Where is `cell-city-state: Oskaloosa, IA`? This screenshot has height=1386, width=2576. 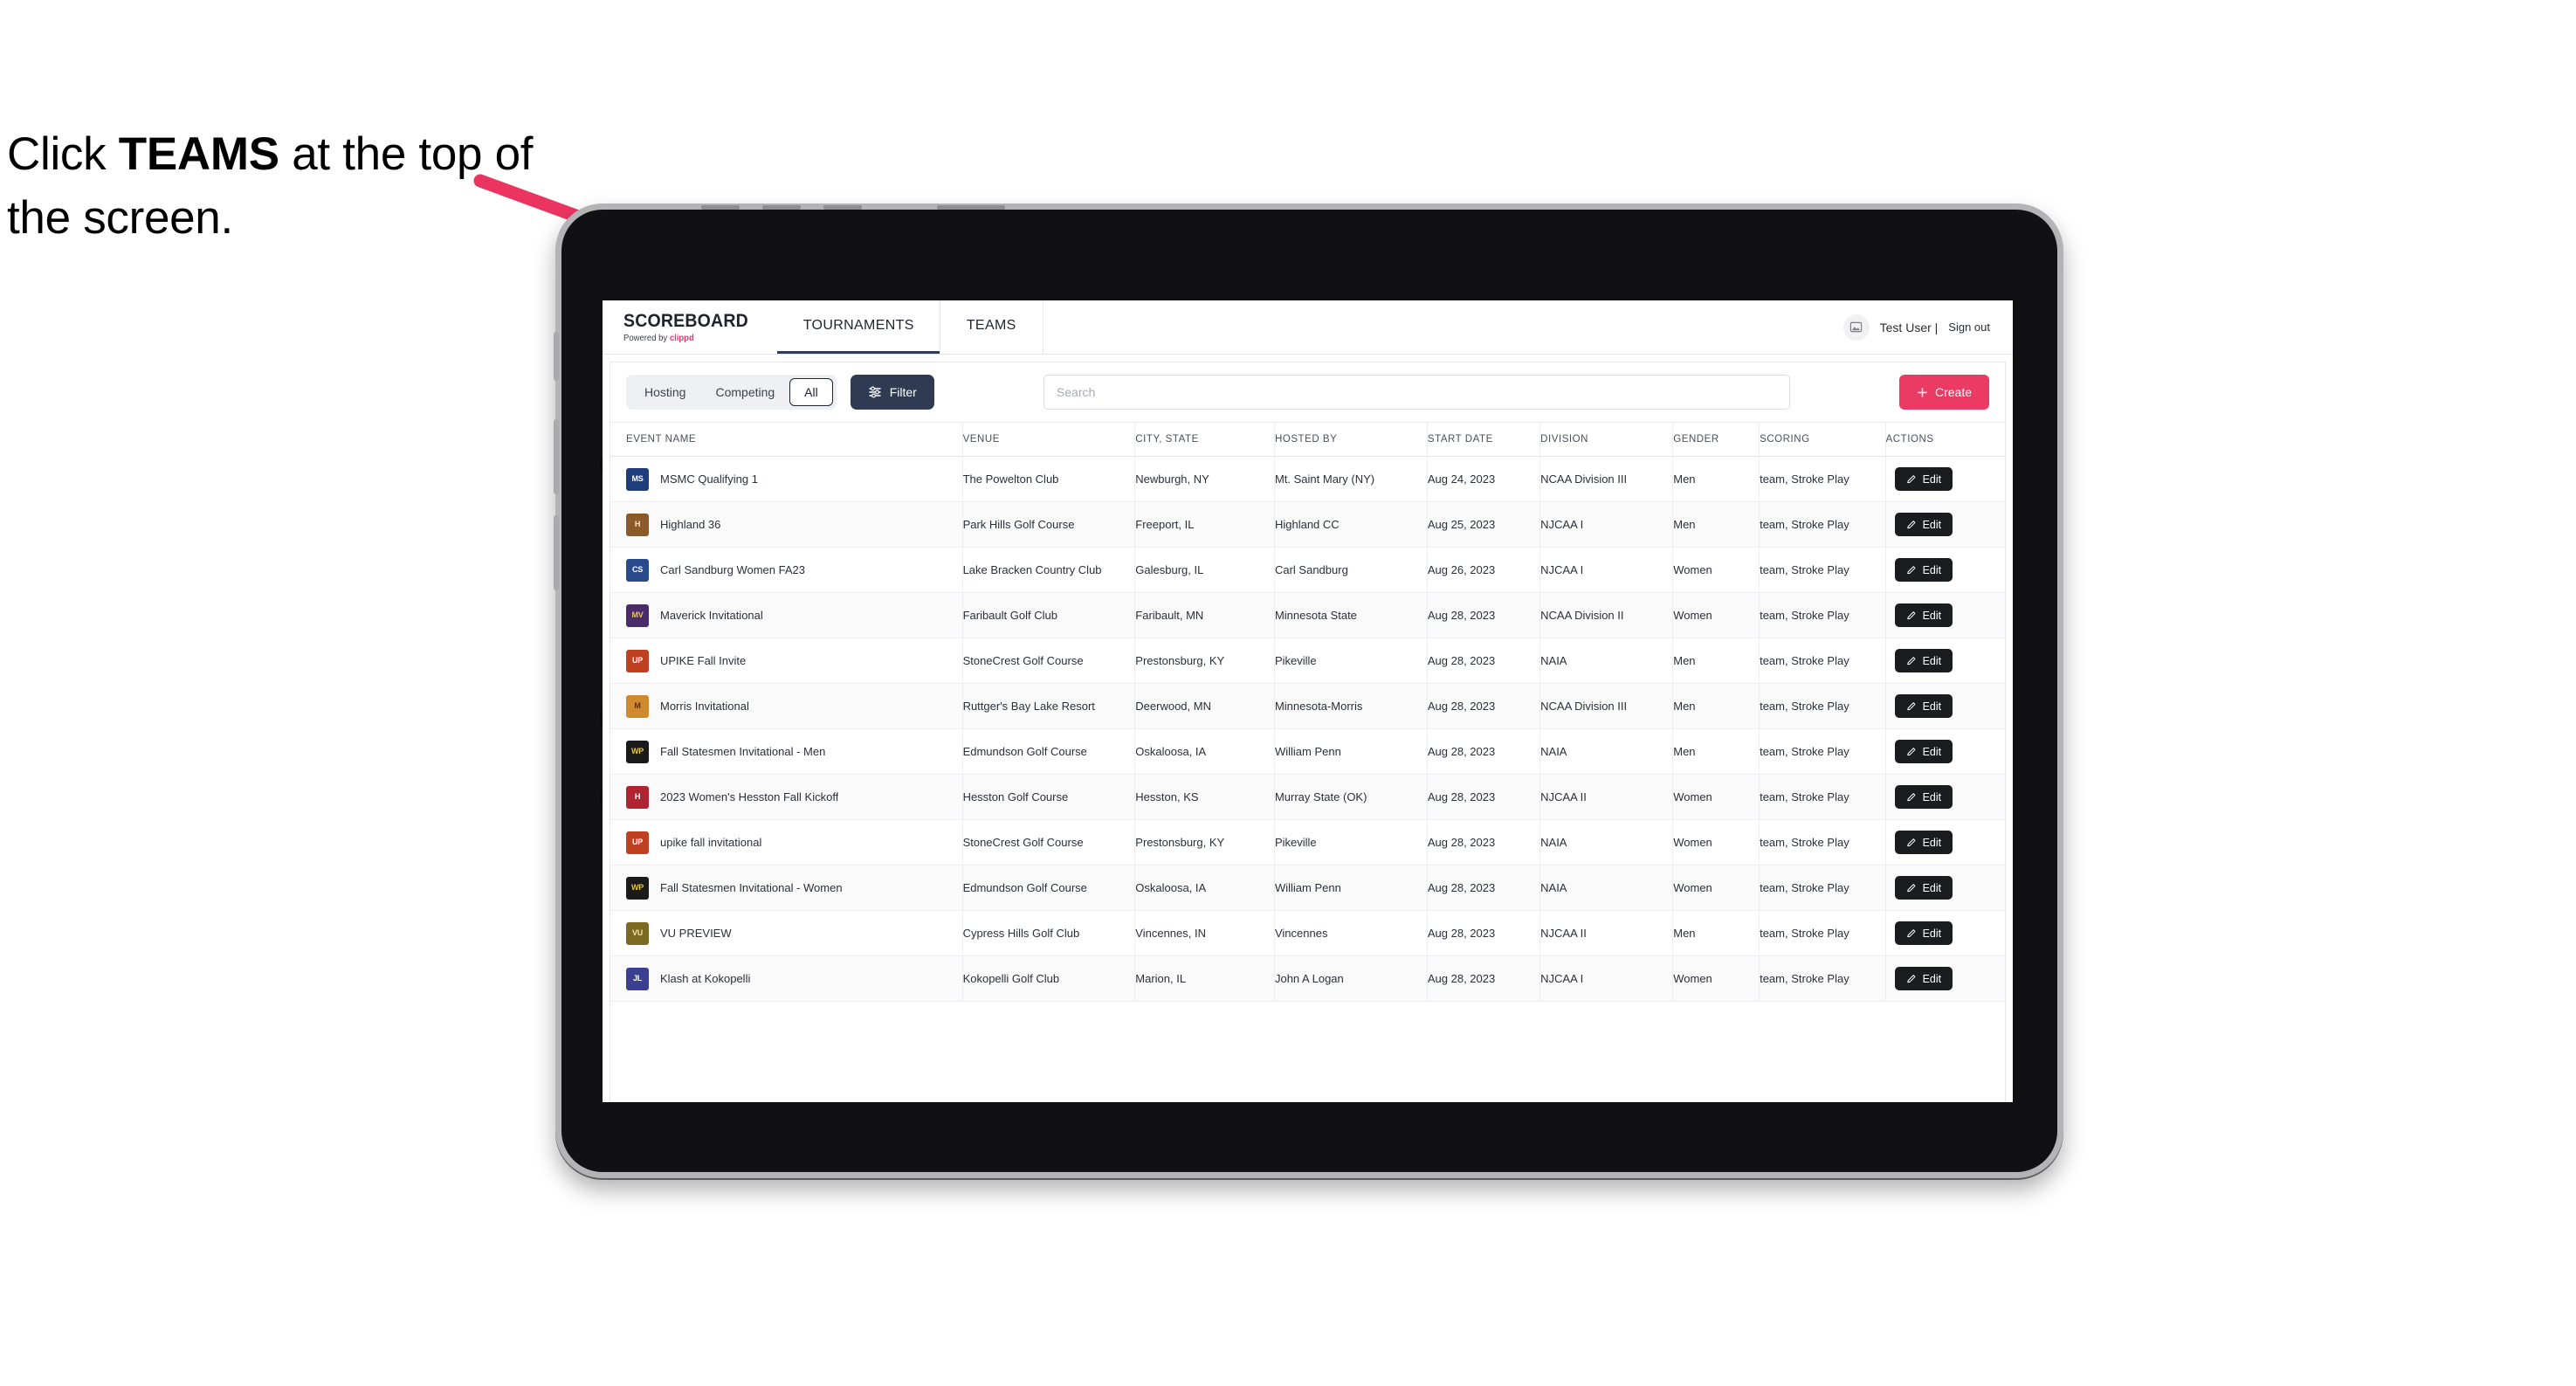
cell-city-state: Oskaloosa, IA is located at coordinates (1204, 751).